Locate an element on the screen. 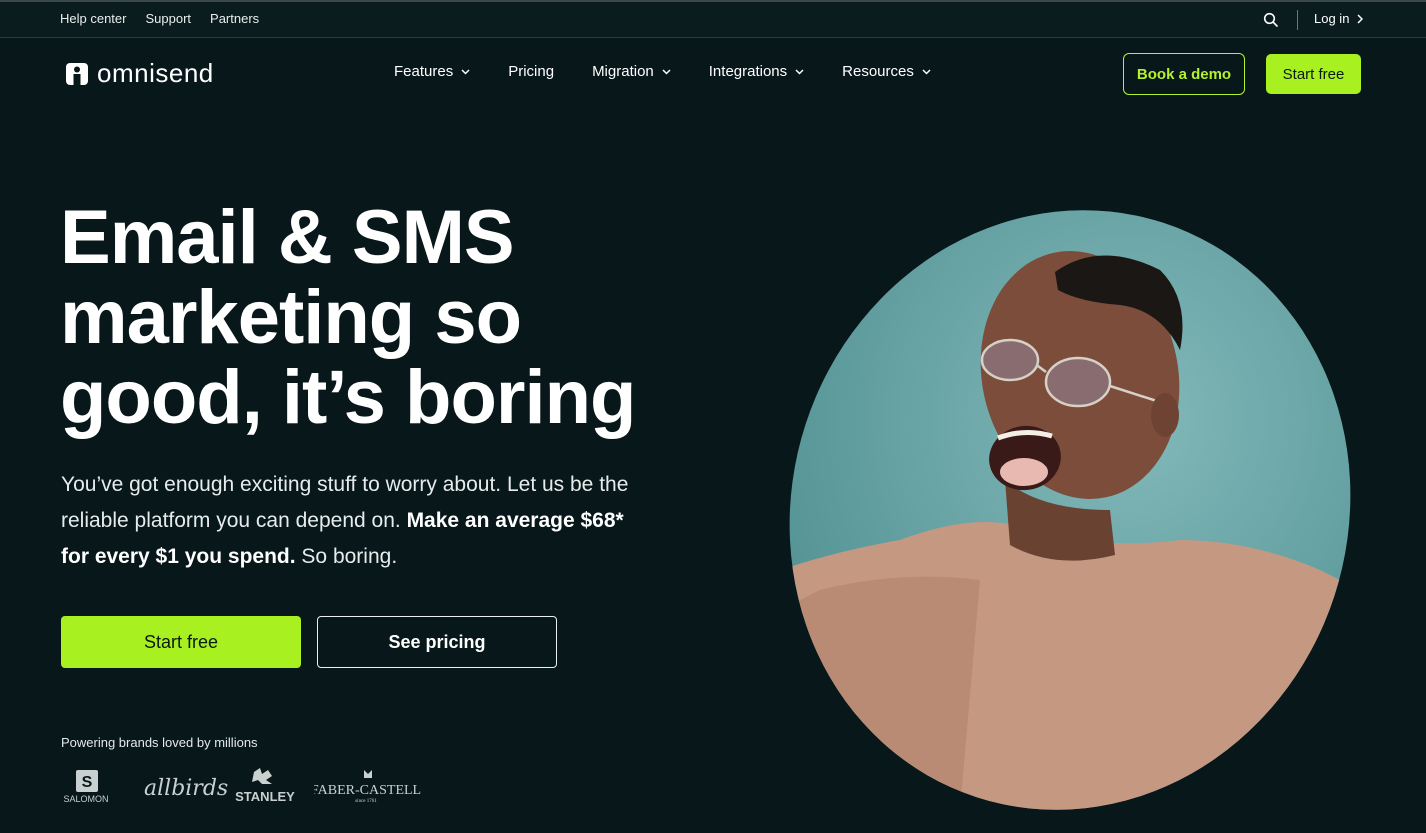 This screenshot has width=1426, height=833. brand-wordmark: omnisend is located at coordinates (155, 73).